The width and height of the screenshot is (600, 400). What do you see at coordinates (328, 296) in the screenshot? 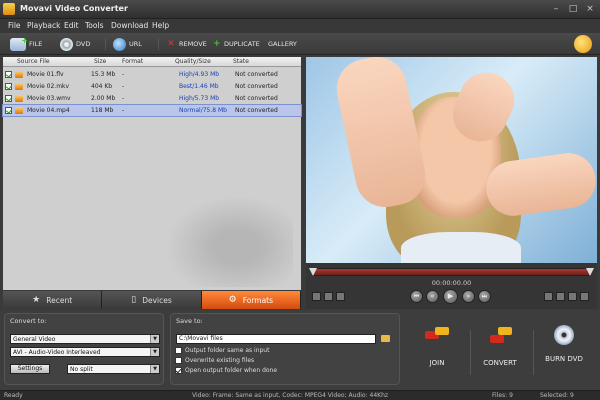
I see `snapshot-icon` at bounding box center [328, 296].